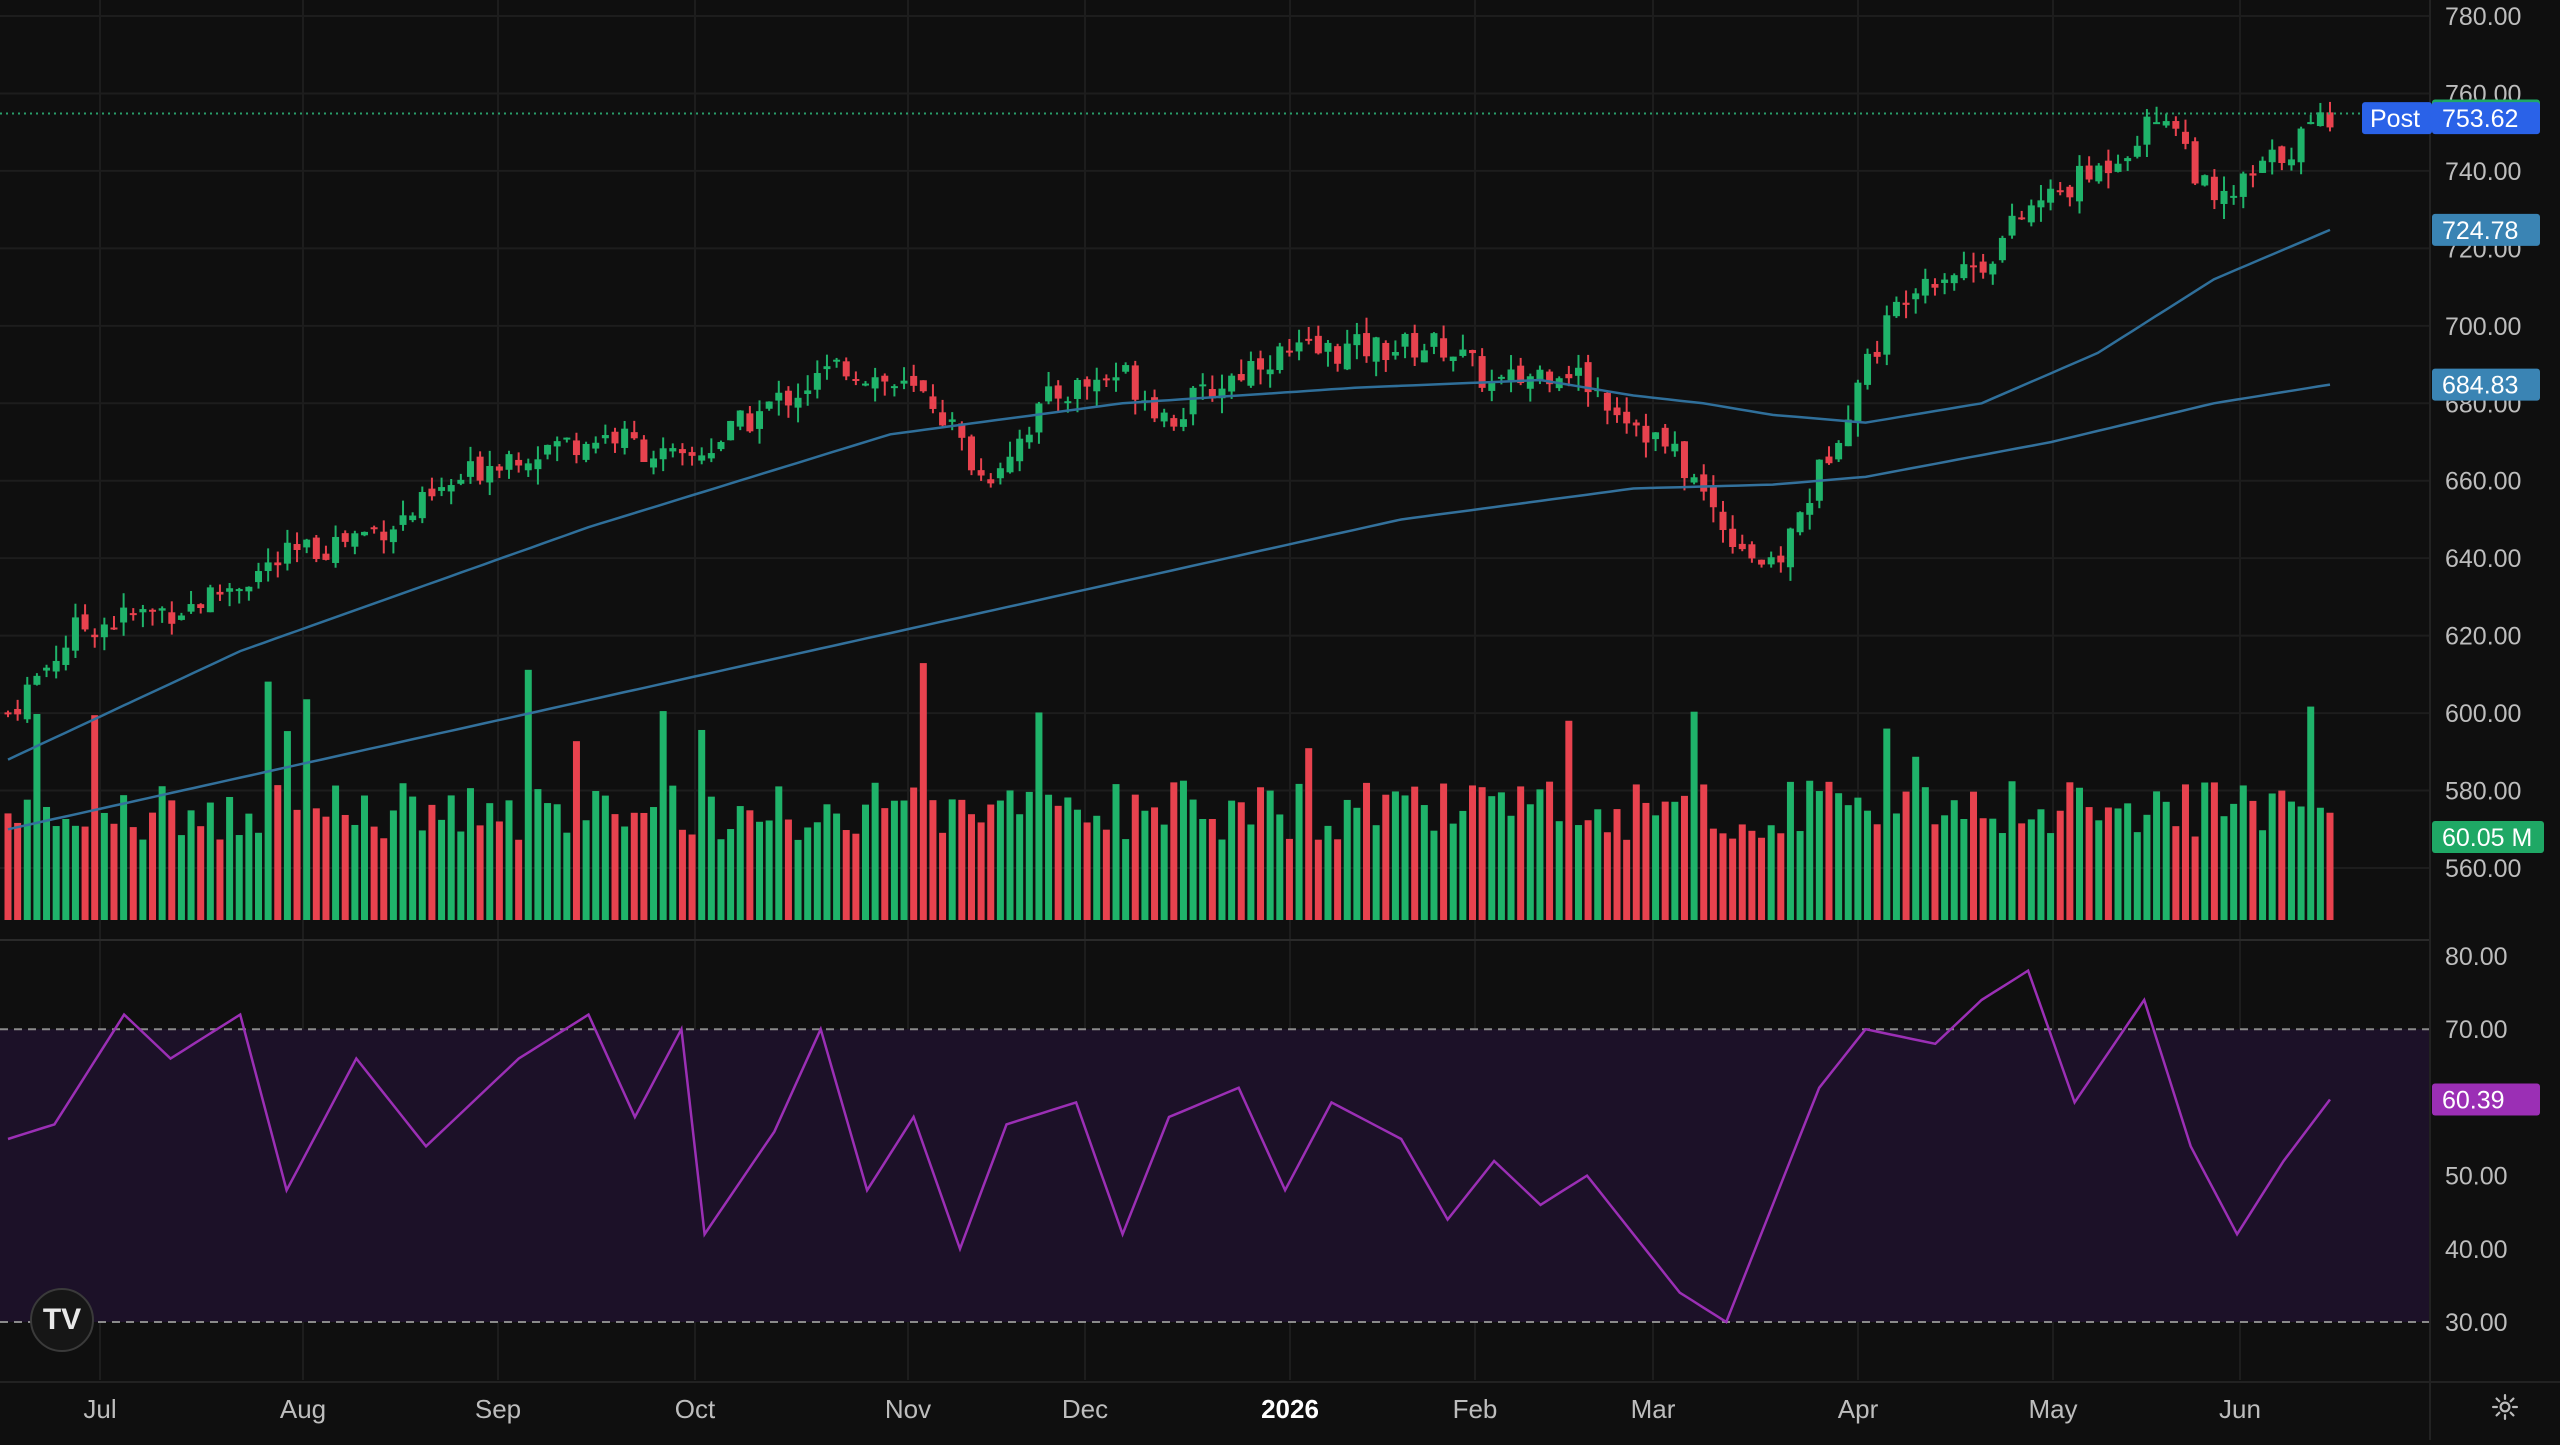  What do you see at coordinates (62, 1320) in the screenshot?
I see `tradingview-logo-icon: TV` at bounding box center [62, 1320].